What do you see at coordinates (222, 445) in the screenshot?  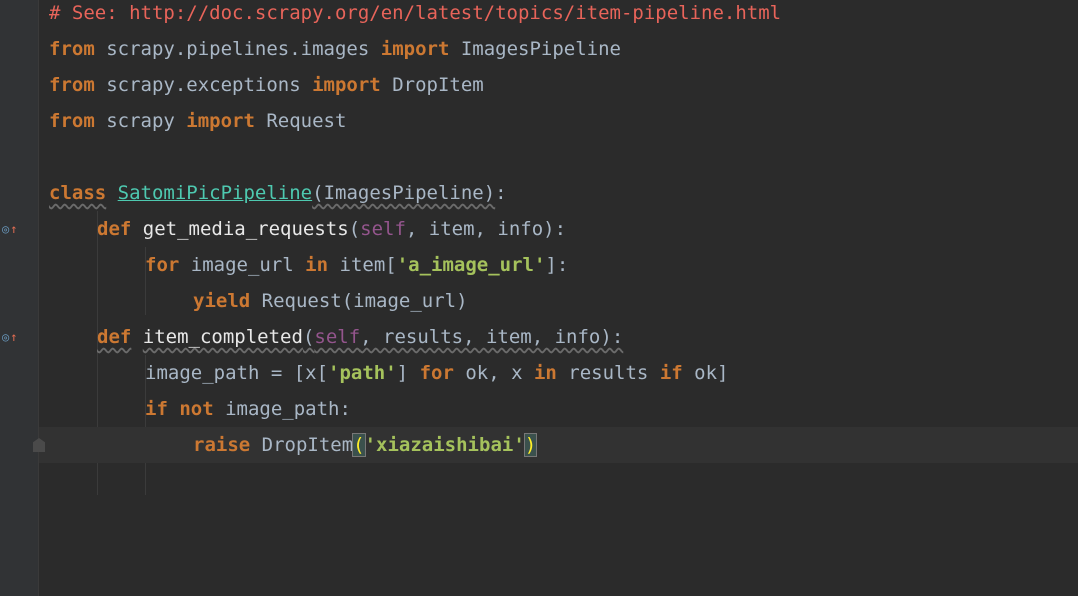 I see `code-token: raise` at bounding box center [222, 445].